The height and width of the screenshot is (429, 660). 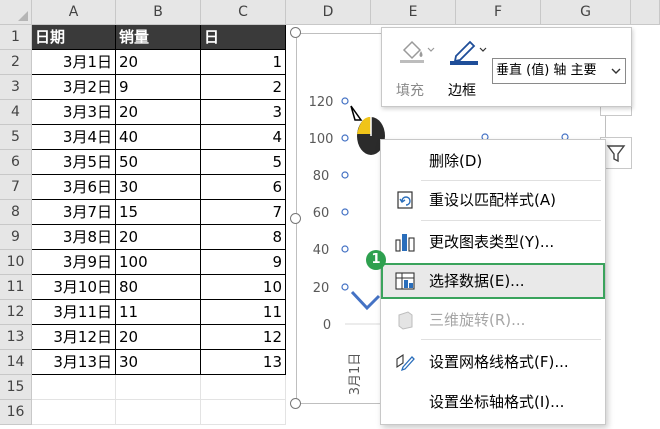 What do you see at coordinates (74, 362) in the screenshot?
I see `table-cell-date: 3月13日` at bounding box center [74, 362].